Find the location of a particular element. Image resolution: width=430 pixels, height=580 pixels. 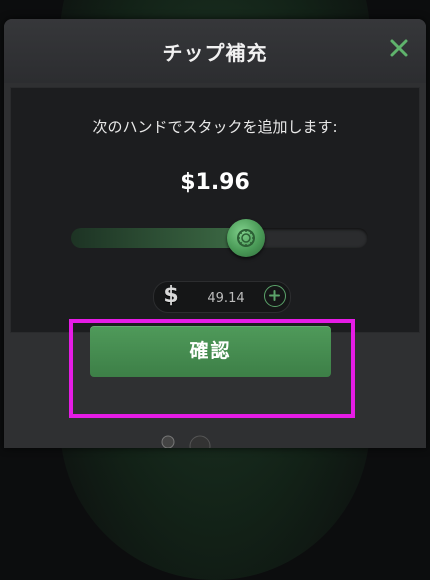

amount-slider is located at coordinates (219, 238).